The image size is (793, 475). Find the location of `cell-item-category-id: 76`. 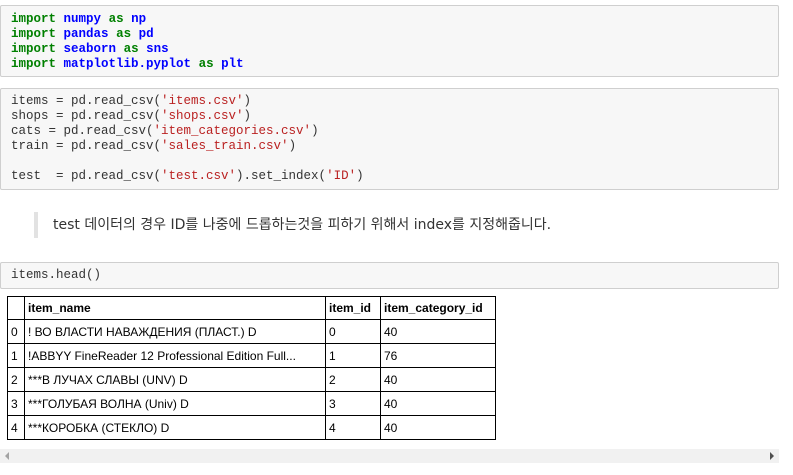

cell-item-category-id: 76 is located at coordinates (438, 355).